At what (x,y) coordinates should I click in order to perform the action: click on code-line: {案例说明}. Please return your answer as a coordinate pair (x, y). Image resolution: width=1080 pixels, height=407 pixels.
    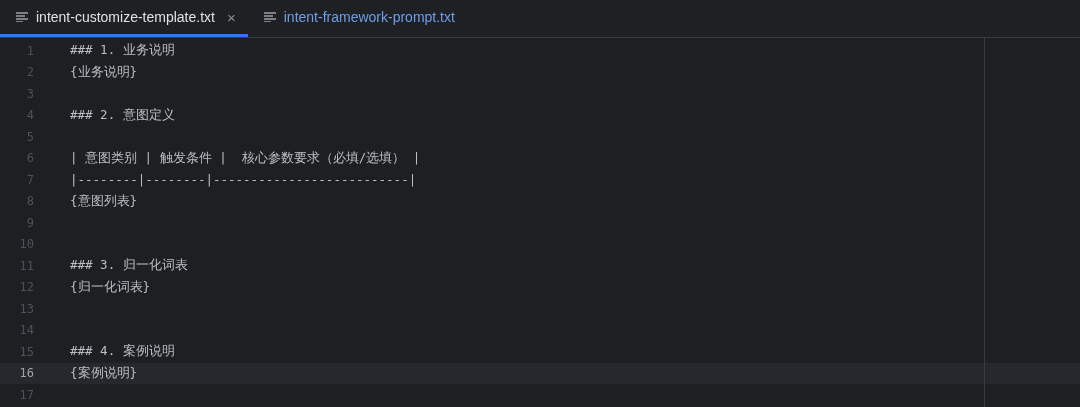
    Looking at the image, I should click on (104, 373).